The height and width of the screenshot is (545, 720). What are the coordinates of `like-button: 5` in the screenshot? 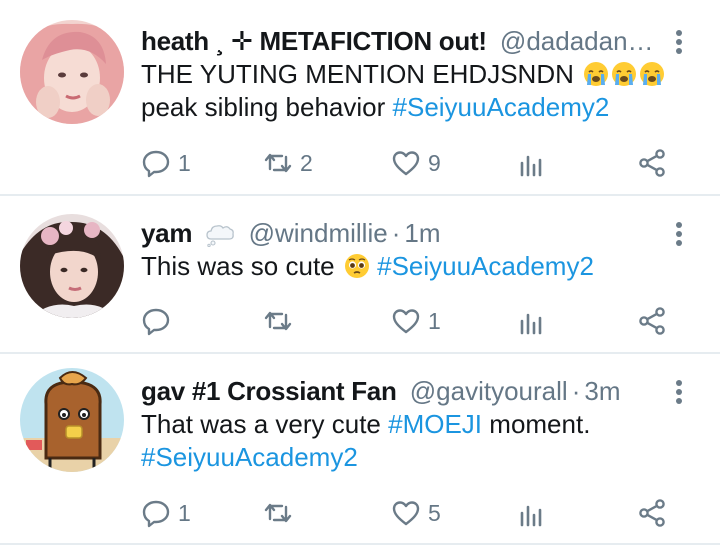 It's located at (415, 513).